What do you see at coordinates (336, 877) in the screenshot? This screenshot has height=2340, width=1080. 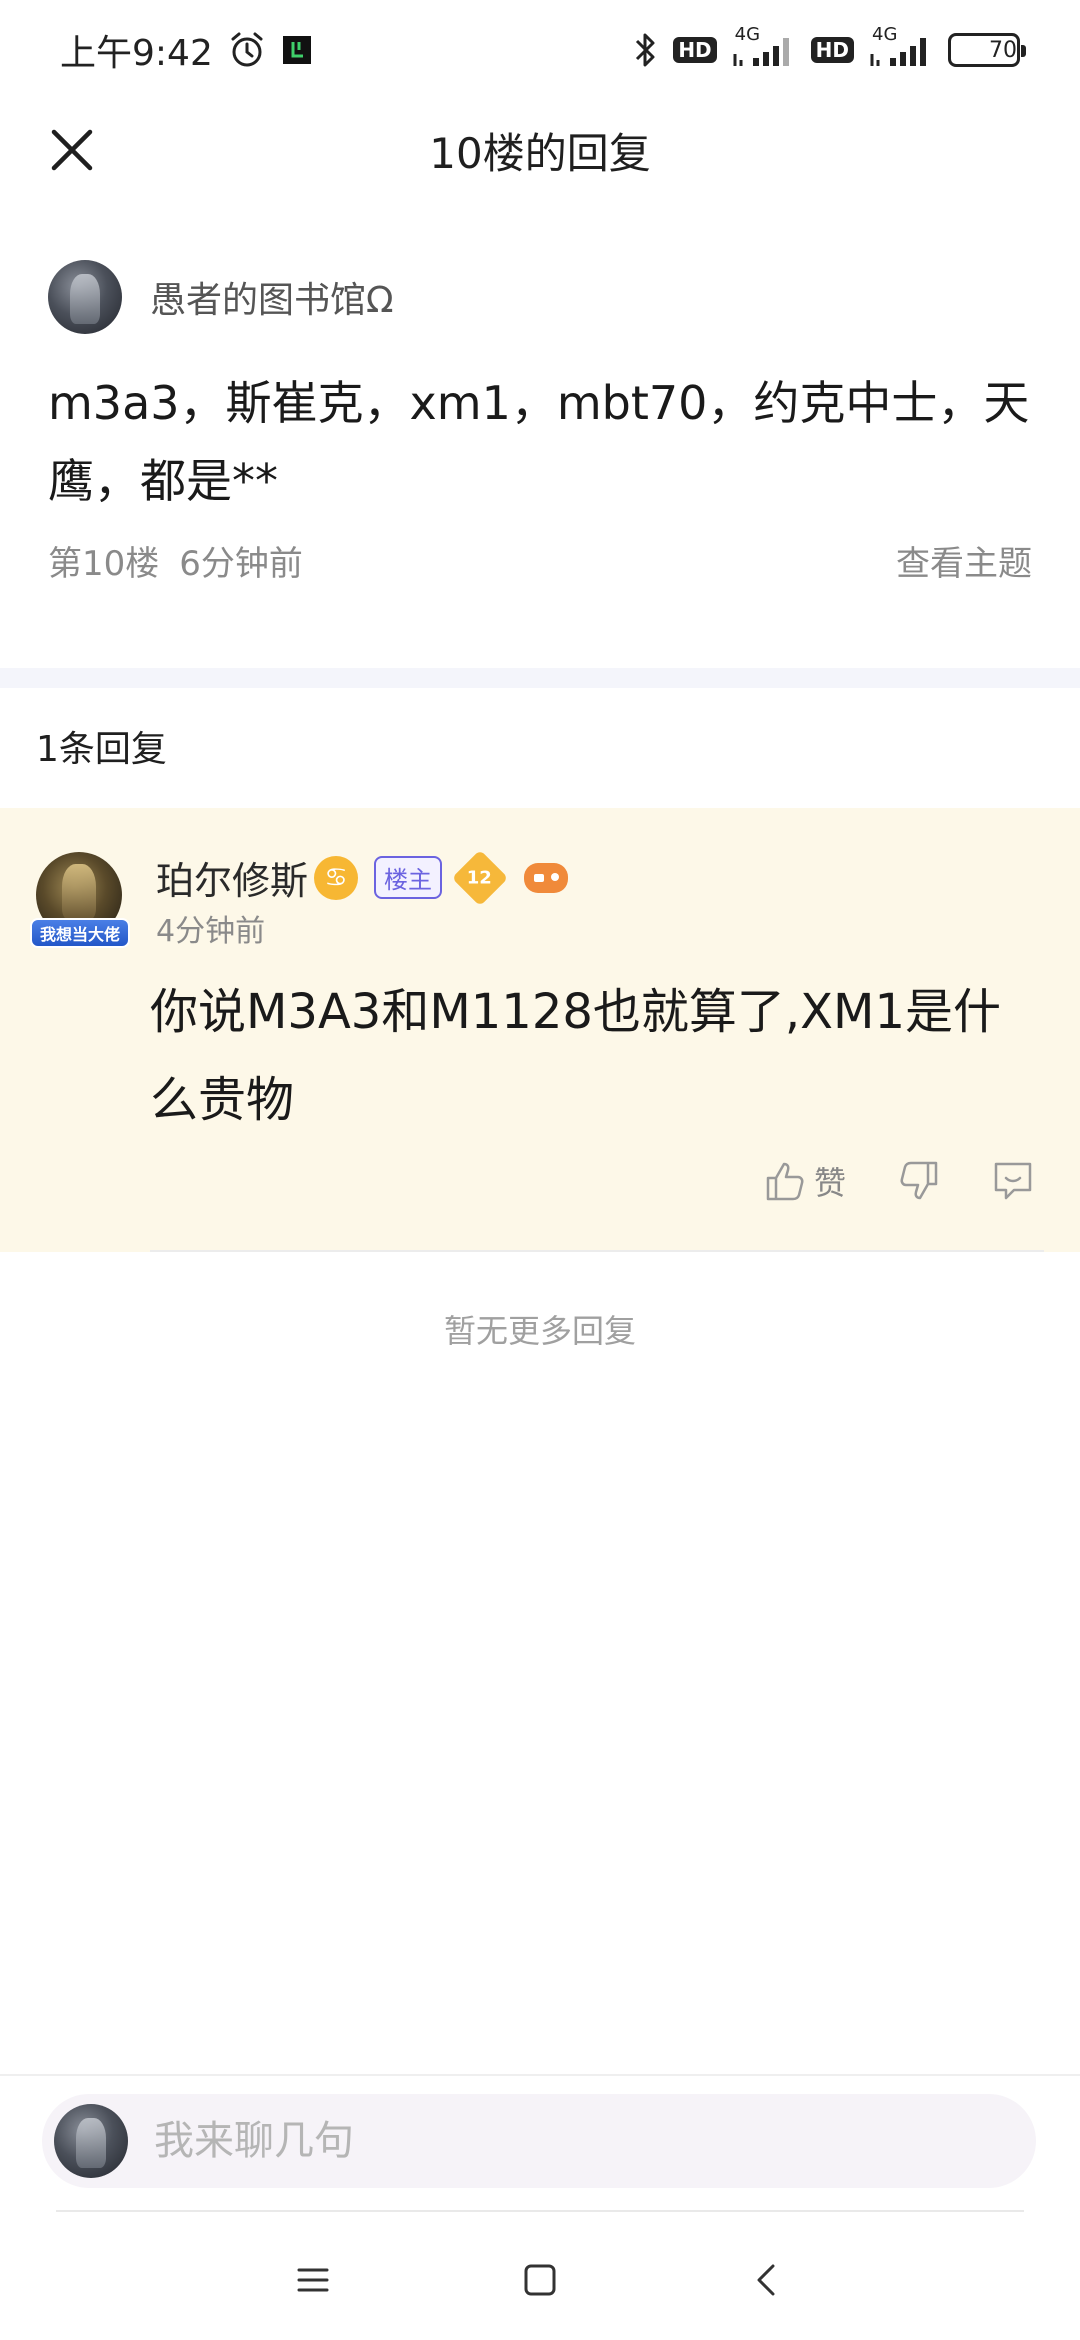 I see `zodiac-cancer-icon: ♋` at bounding box center [336, 877].